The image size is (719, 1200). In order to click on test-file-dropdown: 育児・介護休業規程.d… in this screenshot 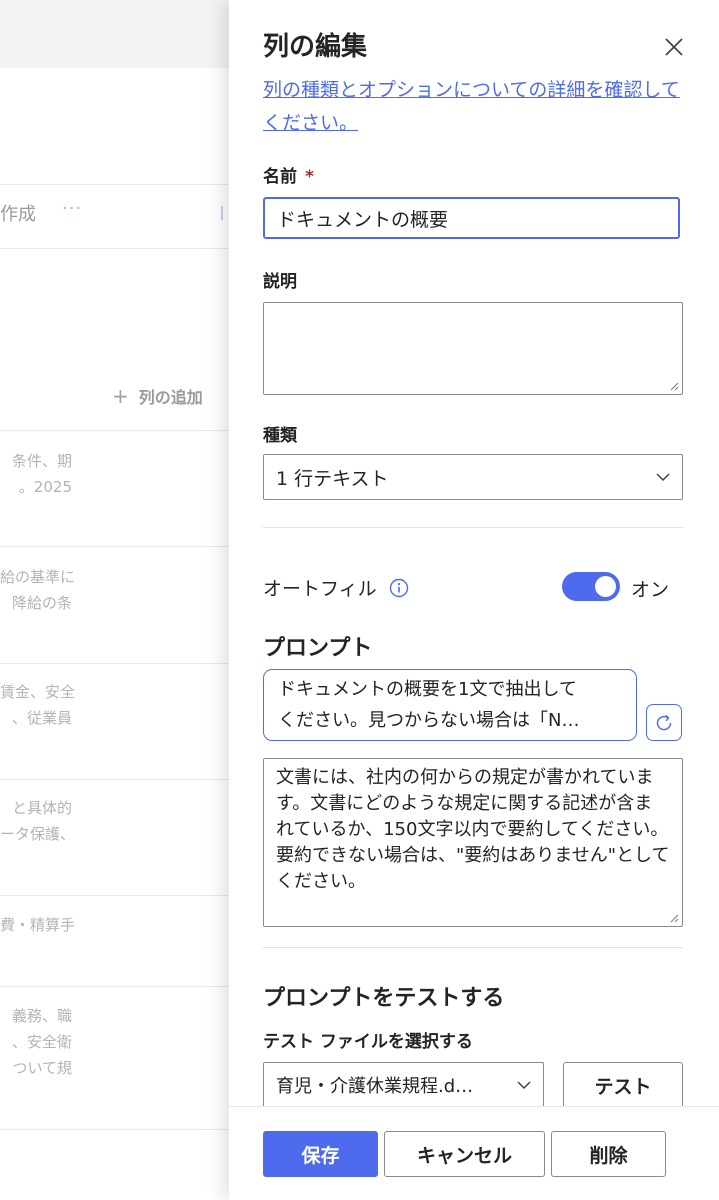, I will do `click(403, 1085)`.